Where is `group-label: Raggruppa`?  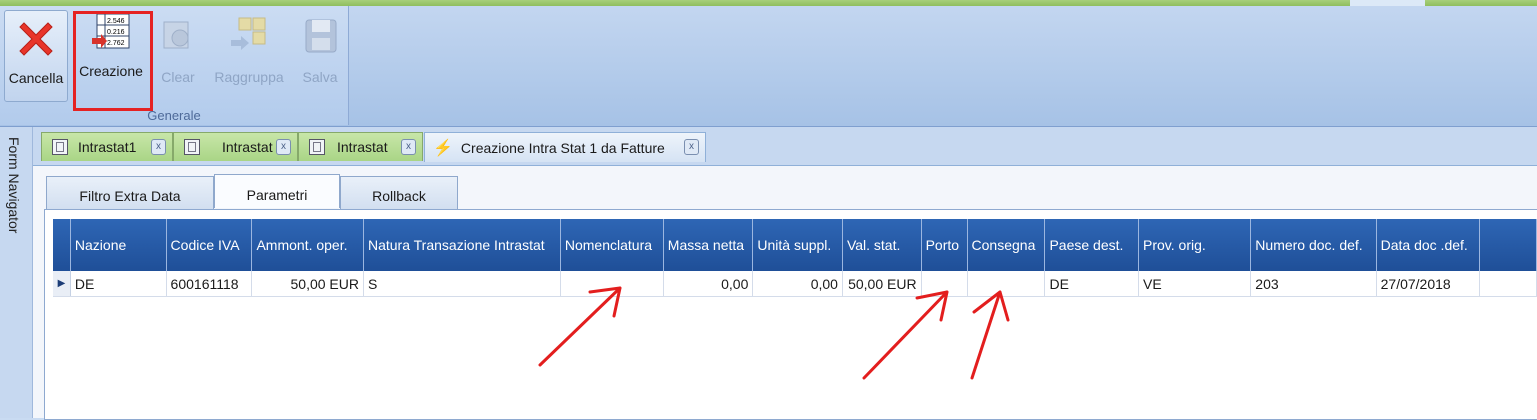
group-label: Raggruppa is located at coordinates (249, 77).